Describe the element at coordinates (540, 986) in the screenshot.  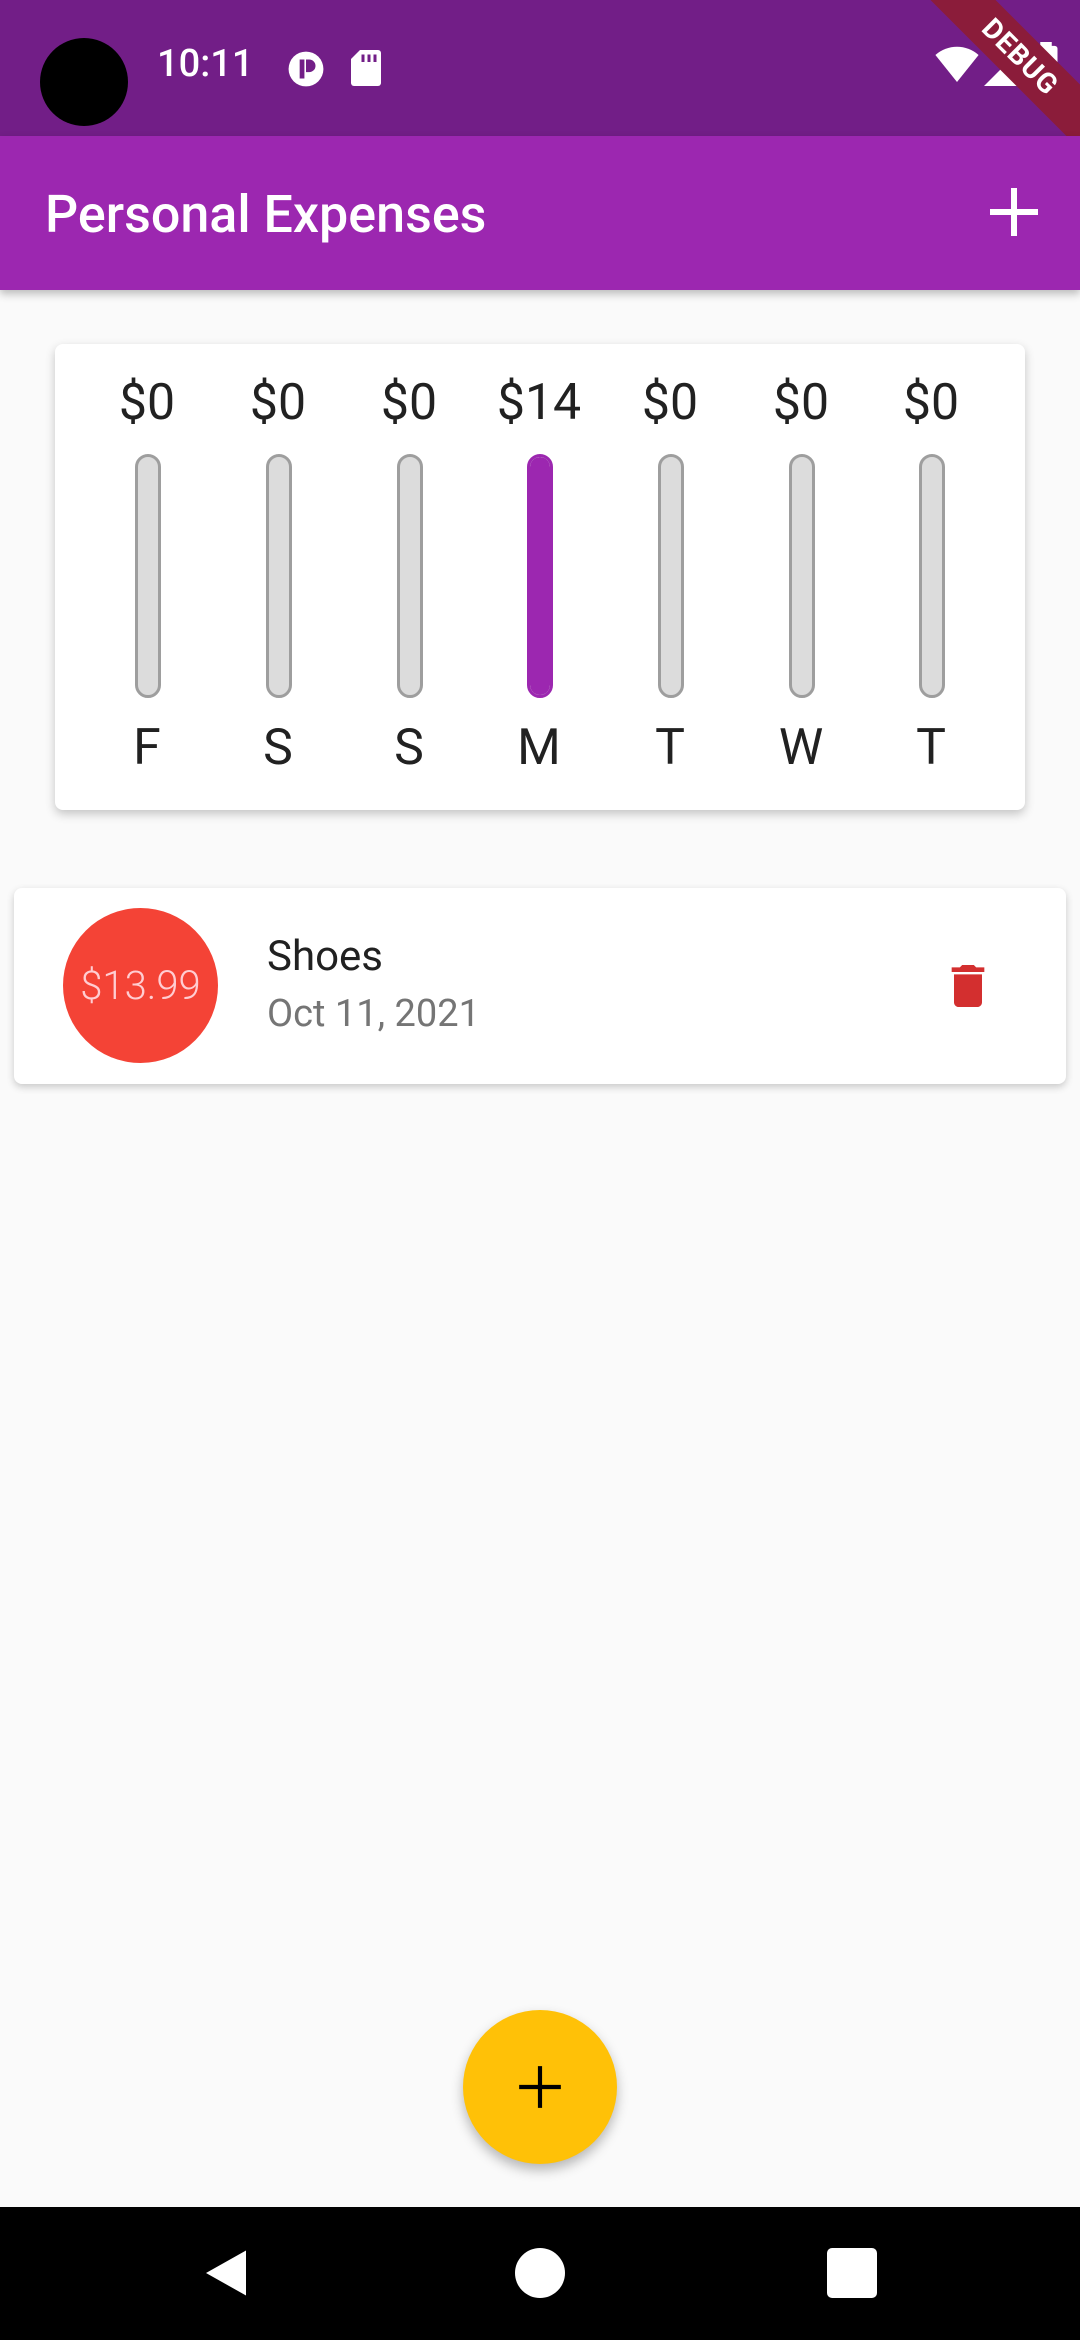
I see `transaction-list-item: $13.99 Shoes Oct 11, 2021` at that location.